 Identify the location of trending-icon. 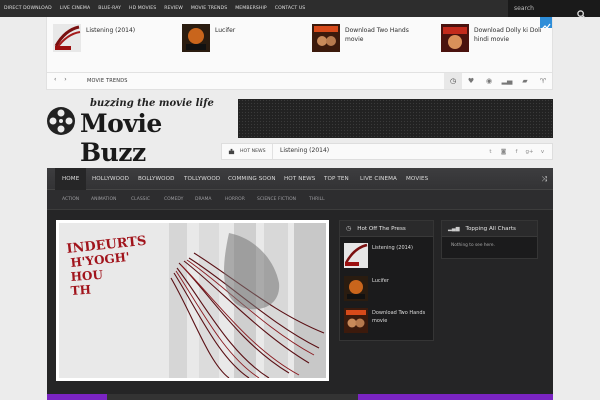
(546, 23).